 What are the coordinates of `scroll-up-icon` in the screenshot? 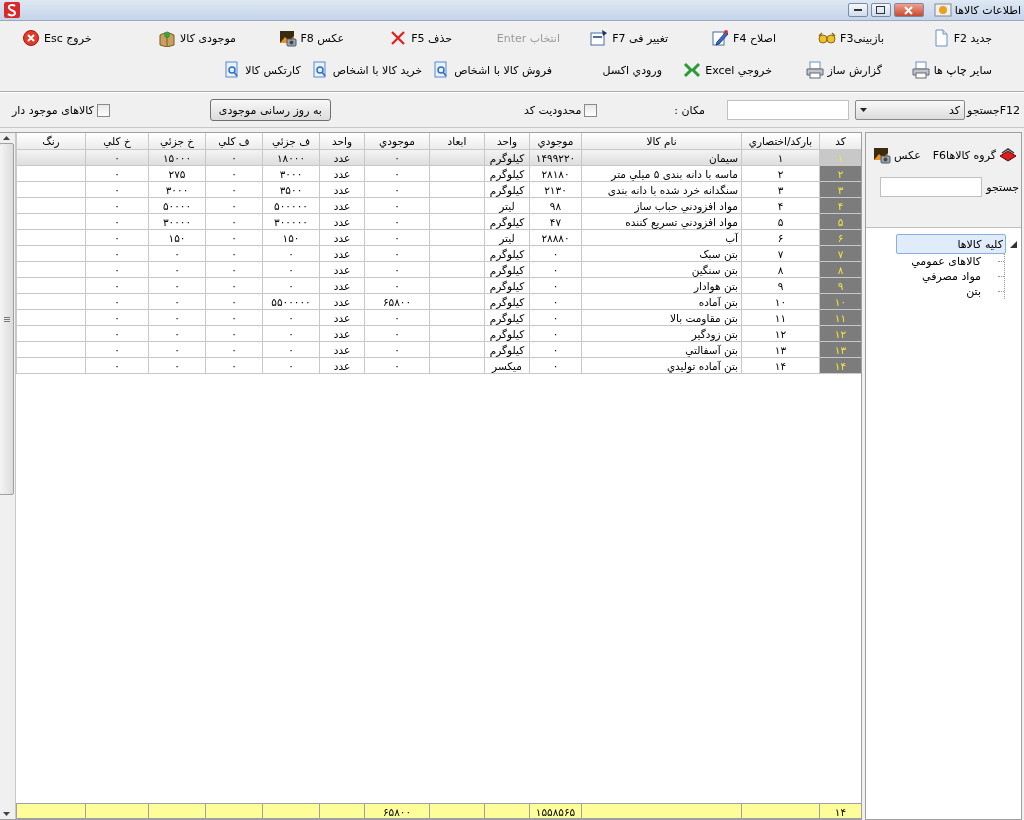 It's located at (6, 138).